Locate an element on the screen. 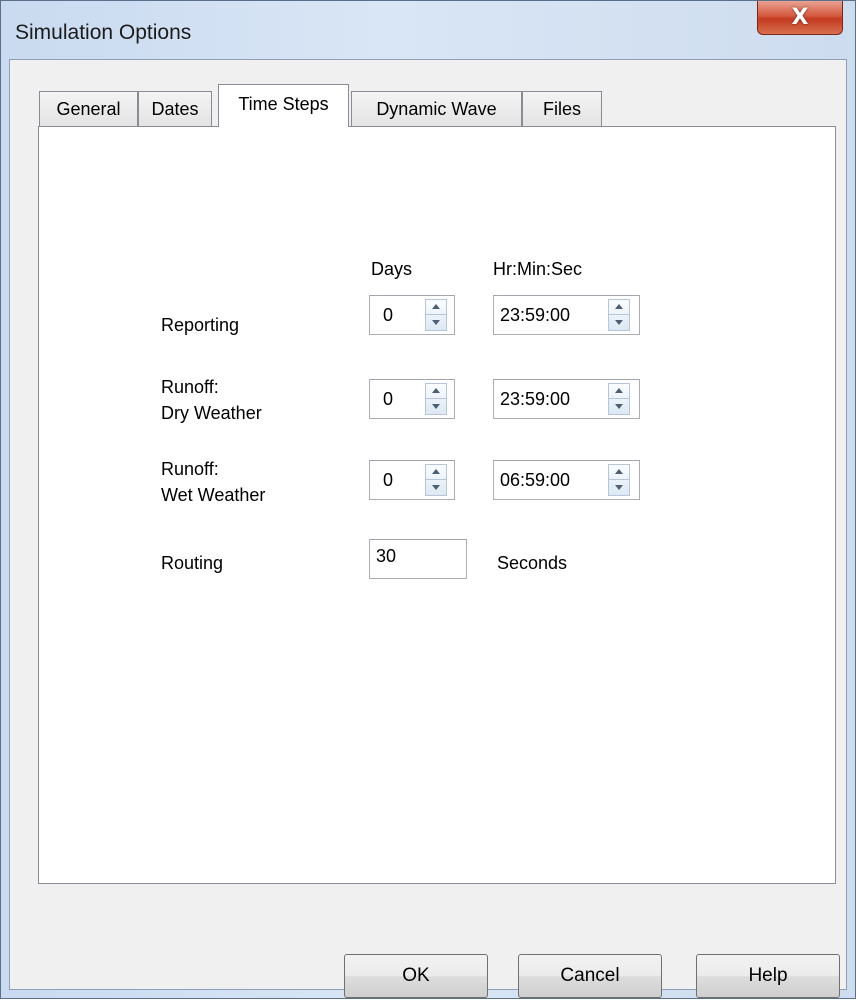 Image resolution: width=858 pixels, height=1001 pixels. close-icon: X is located at coordinates (800, 17).